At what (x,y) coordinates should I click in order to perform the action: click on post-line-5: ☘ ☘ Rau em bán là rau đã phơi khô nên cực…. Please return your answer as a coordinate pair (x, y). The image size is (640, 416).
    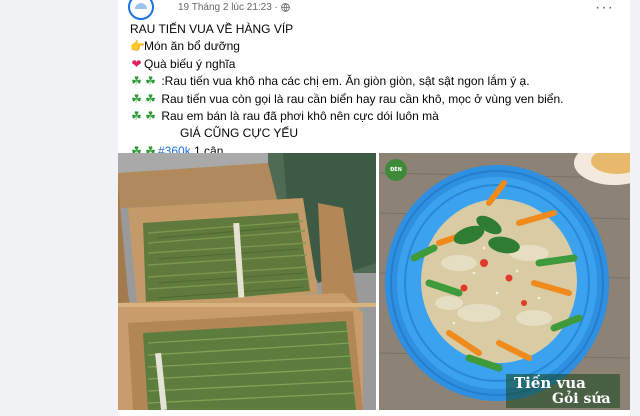
    Looking at the image, I should click on (375, 116).